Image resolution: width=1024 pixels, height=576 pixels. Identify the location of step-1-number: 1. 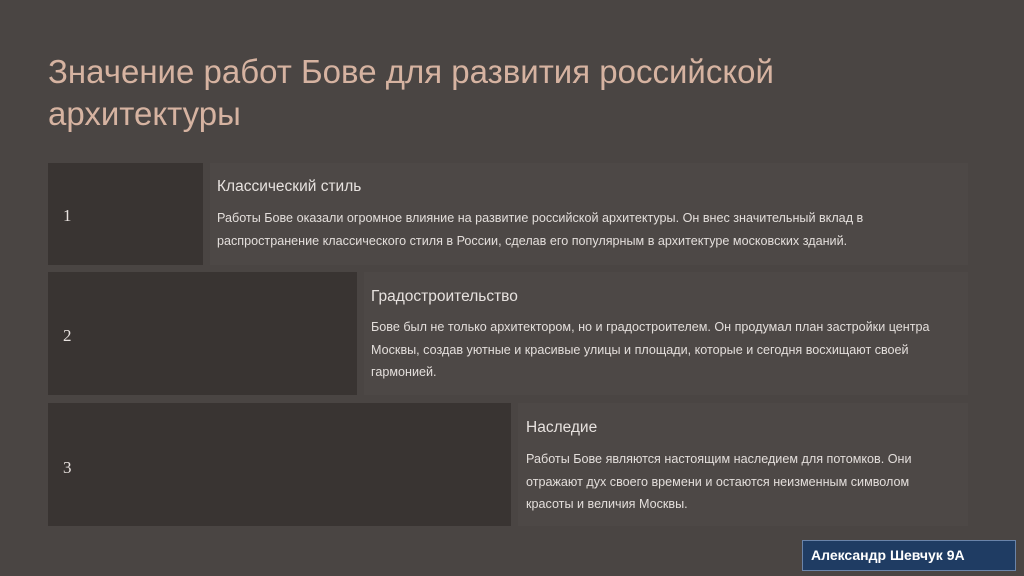
(67, 215).